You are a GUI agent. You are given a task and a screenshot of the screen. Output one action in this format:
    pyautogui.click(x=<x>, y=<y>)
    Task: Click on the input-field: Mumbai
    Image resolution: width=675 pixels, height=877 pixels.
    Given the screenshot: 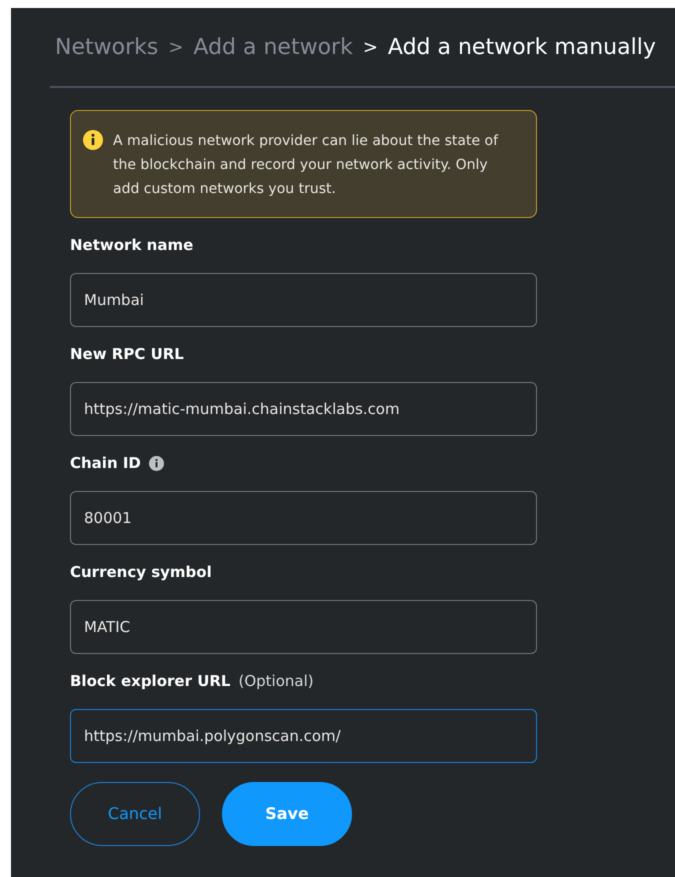 What is the action you would take?
    pyautogui.click(x=303, y=300)
    